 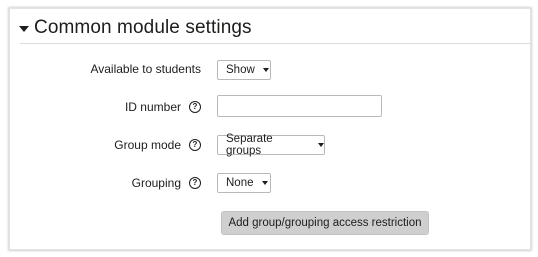 I want to click on idnumber-input, so click(x=299, y=106).